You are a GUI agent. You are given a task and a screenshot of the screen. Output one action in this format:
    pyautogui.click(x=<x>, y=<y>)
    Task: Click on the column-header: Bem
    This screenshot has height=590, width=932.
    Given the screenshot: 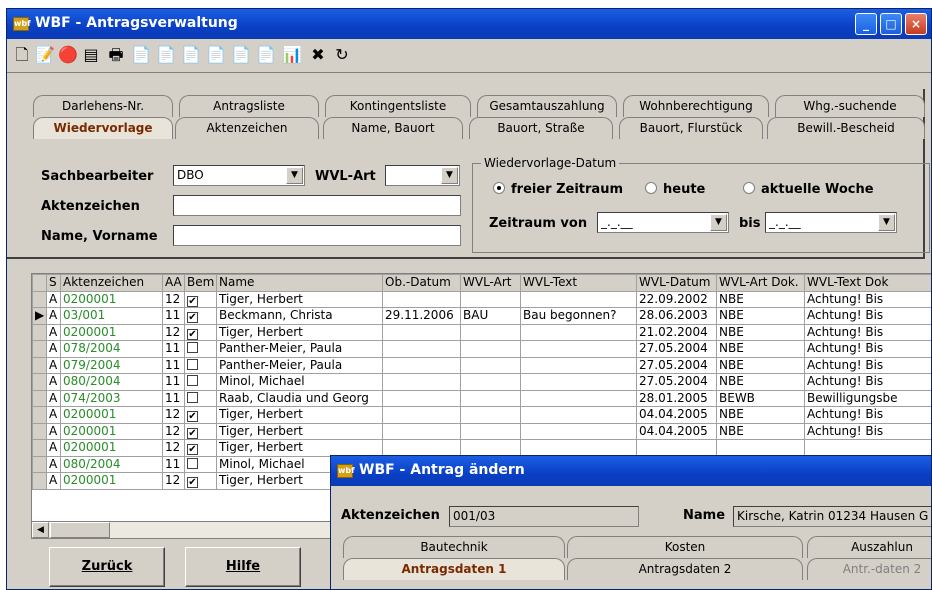 What is the action you would take?
    pyautogui.click(x=200, y=283)
    